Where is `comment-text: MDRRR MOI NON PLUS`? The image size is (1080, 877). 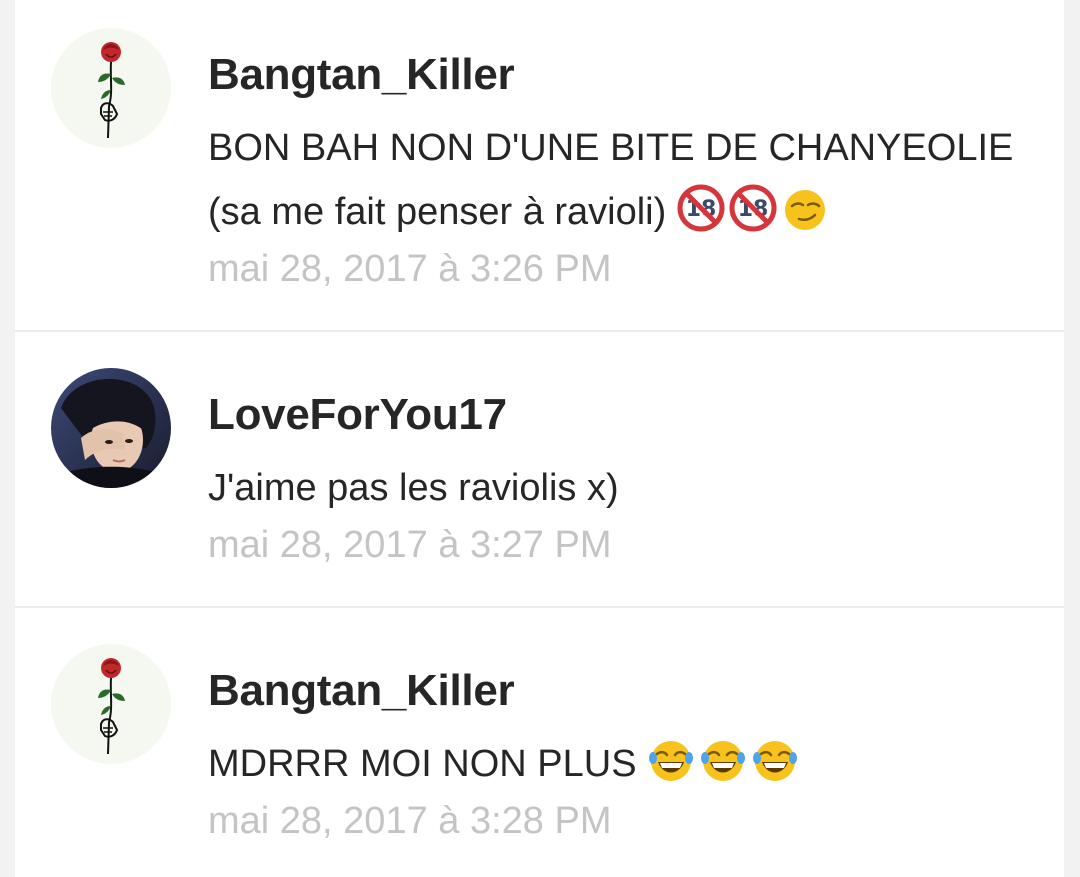 comment-text: MDRRR MOI NON PLUS is located at coordinates (633, 764).